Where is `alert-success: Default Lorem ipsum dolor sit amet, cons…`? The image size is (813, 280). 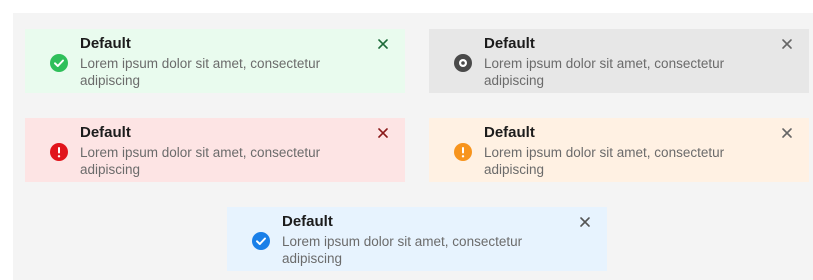
alert-success: Default Lorem ipsum dolor sit amet, cons… is located at coordinates (215, 61).